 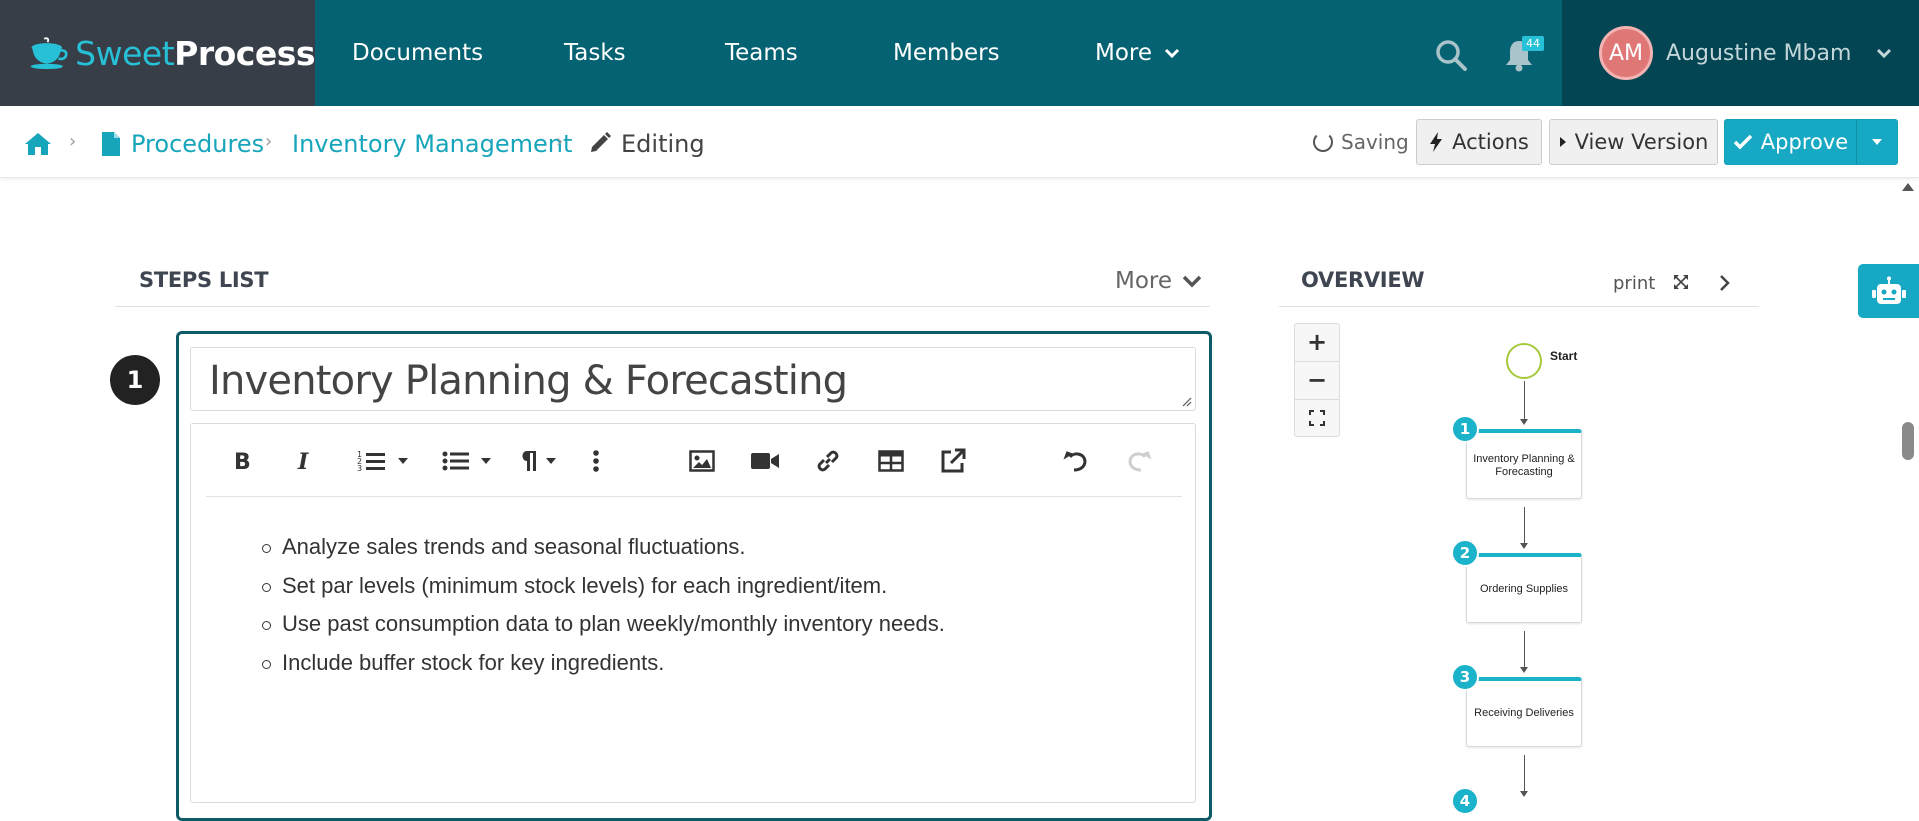 I want to click on robot-icon, so click(x=1888, y=290).